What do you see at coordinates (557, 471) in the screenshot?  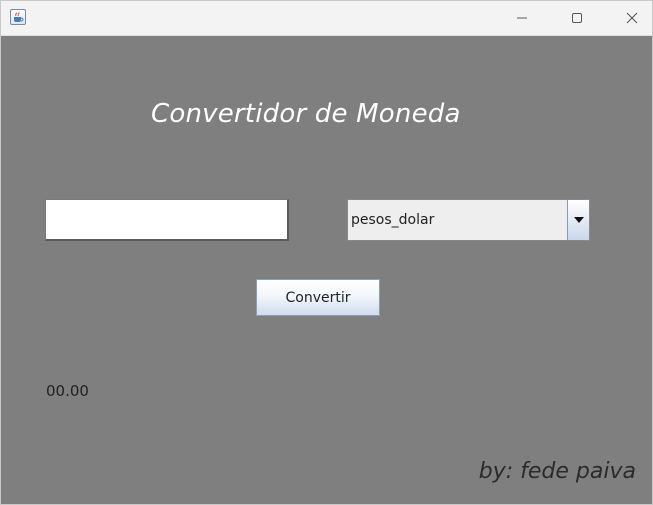 I see `author-signature: by: fede paiva` at bounding box center [557, 471].